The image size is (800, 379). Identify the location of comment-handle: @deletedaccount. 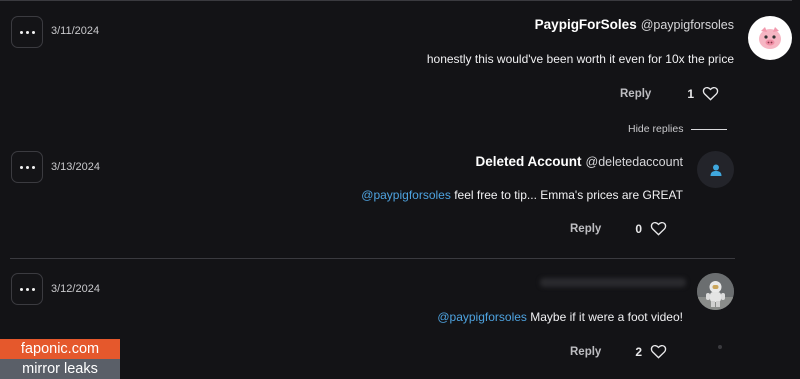
(634, 162).